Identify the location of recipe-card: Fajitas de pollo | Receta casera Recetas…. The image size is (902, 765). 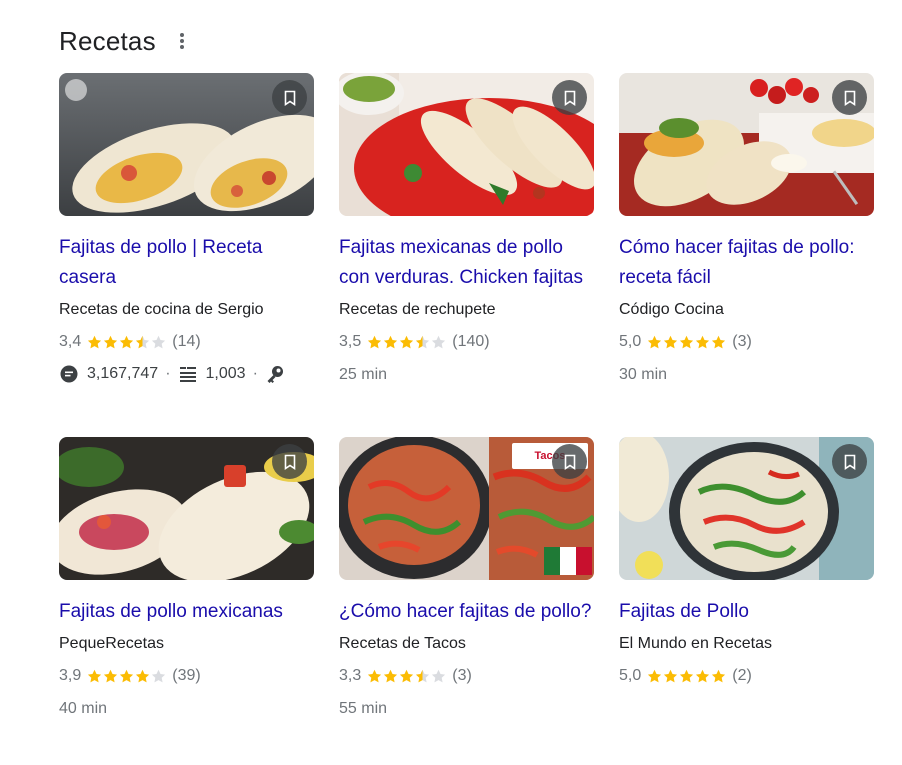
(186, 228).